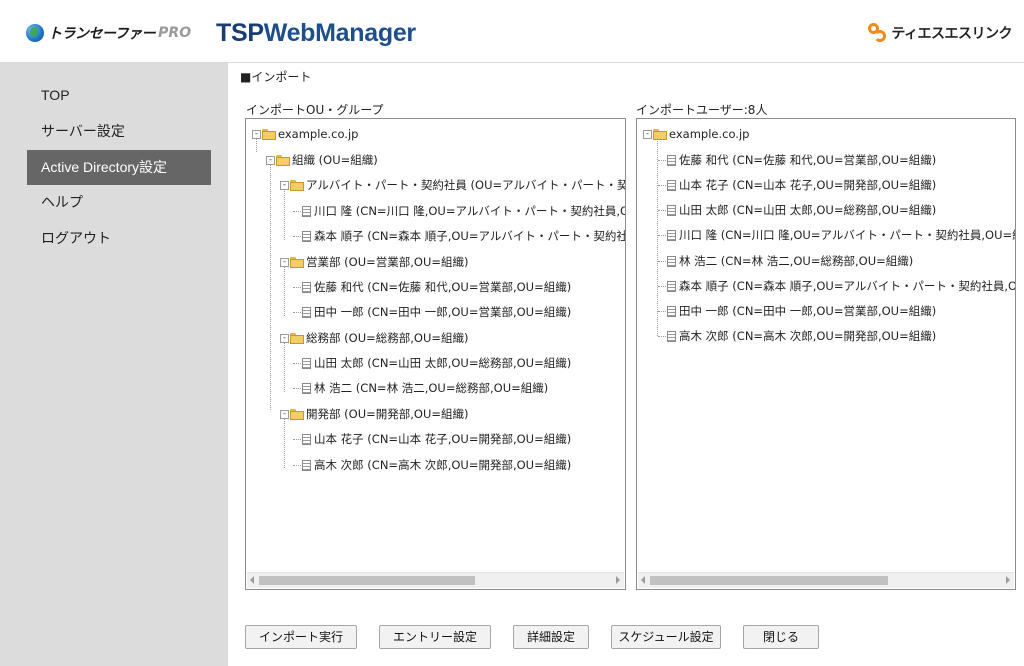 This screenshot has width=1024, height=666. I want to click on close-button: 閉じる, so click(781, 637).